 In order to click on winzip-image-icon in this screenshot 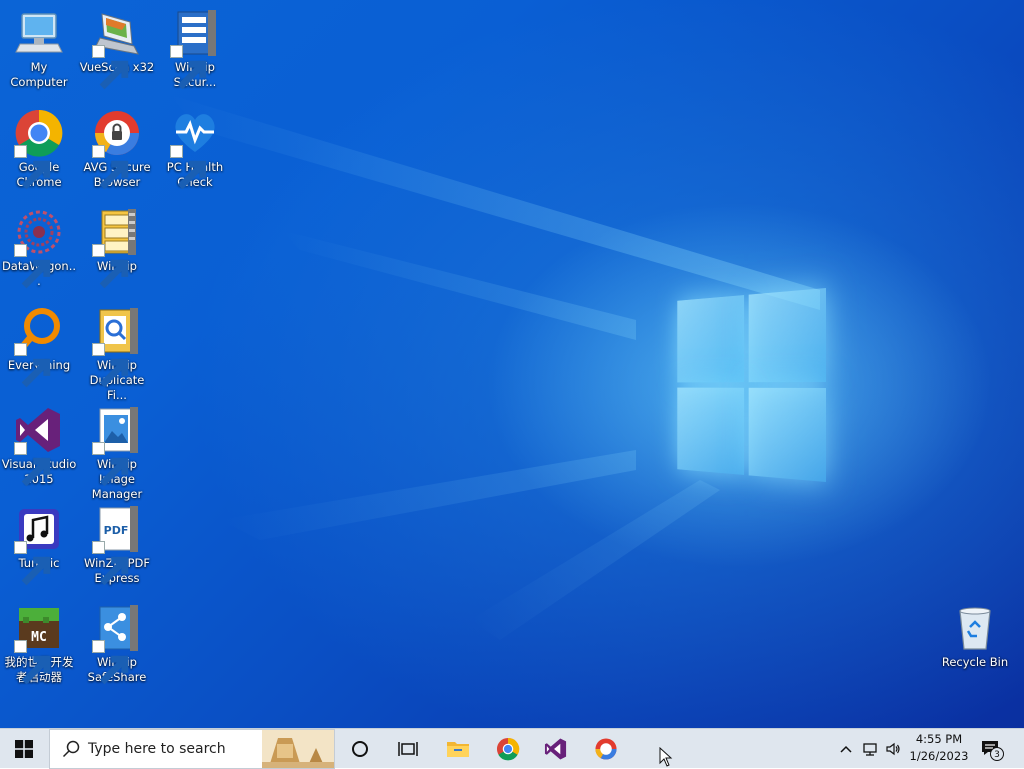, I will do `click(117, 446)`.